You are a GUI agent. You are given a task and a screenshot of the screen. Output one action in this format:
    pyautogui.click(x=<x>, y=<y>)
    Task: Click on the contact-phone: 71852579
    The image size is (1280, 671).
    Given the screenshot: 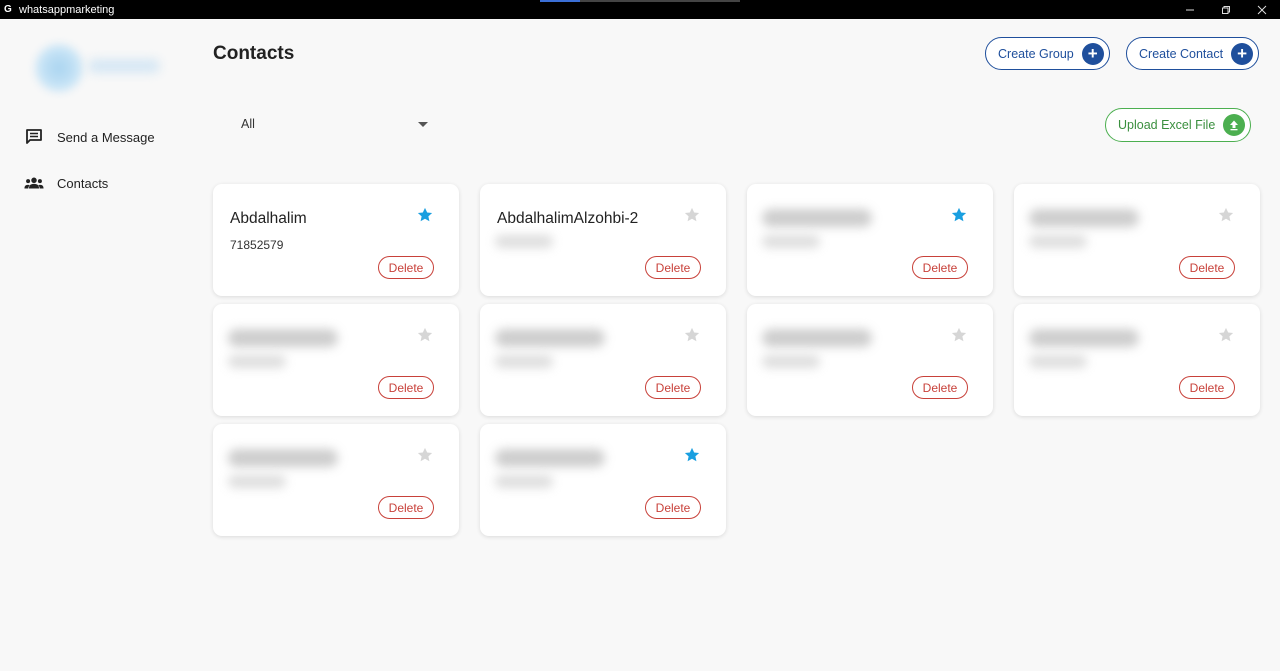 What is the action you would take?
    pyautogui.click(x=257, y=245)
    